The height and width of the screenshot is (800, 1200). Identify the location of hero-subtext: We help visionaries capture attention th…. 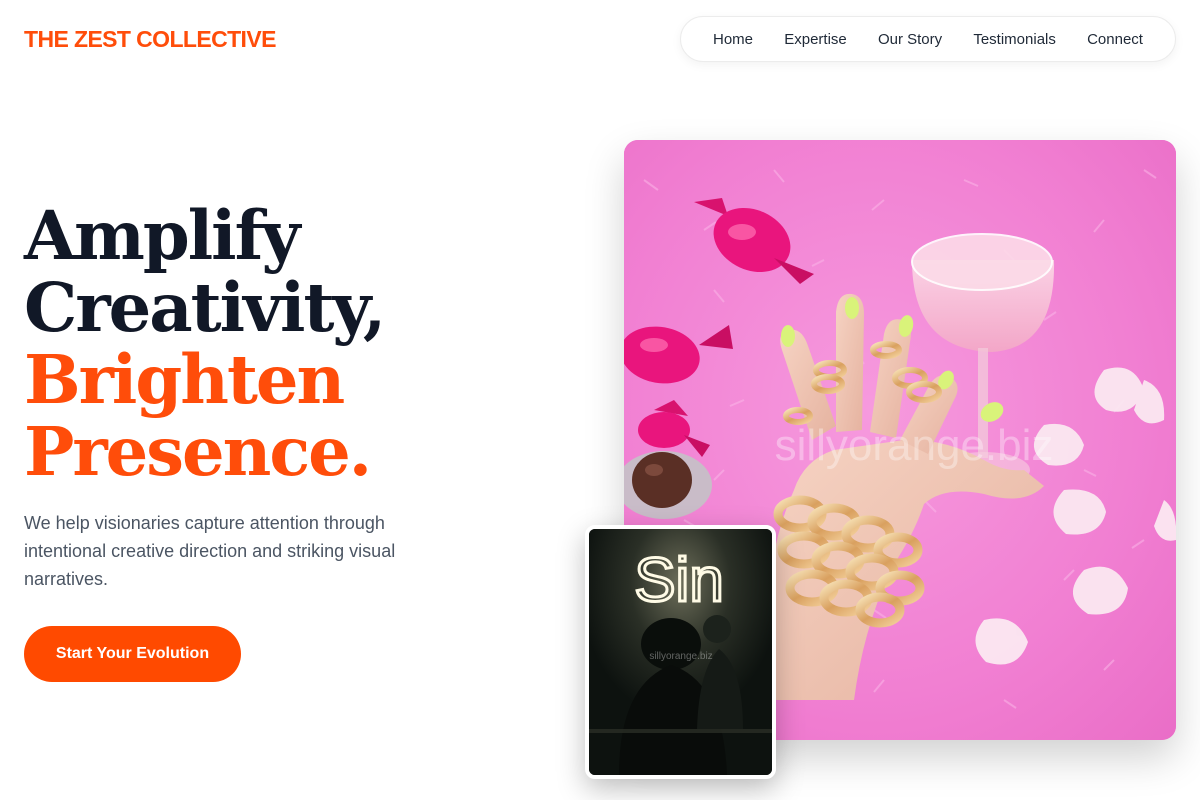
(210, 551).